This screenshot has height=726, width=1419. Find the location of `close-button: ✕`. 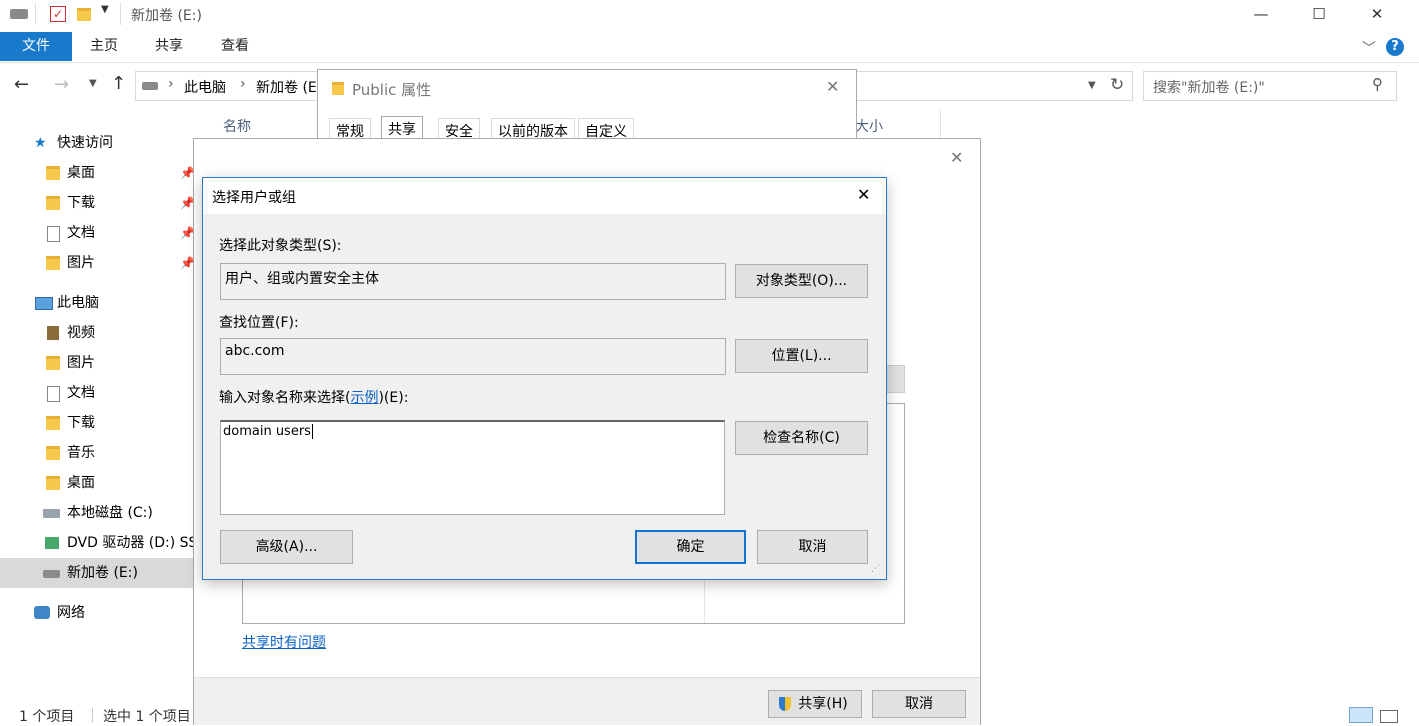

close-button: ✕ is located at coordinates (1377, 15).